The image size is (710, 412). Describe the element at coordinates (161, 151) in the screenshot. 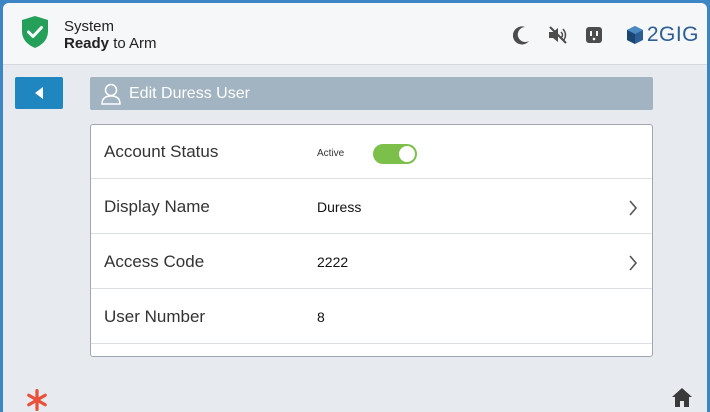

I see `account-status-label: Account Status` at that location.